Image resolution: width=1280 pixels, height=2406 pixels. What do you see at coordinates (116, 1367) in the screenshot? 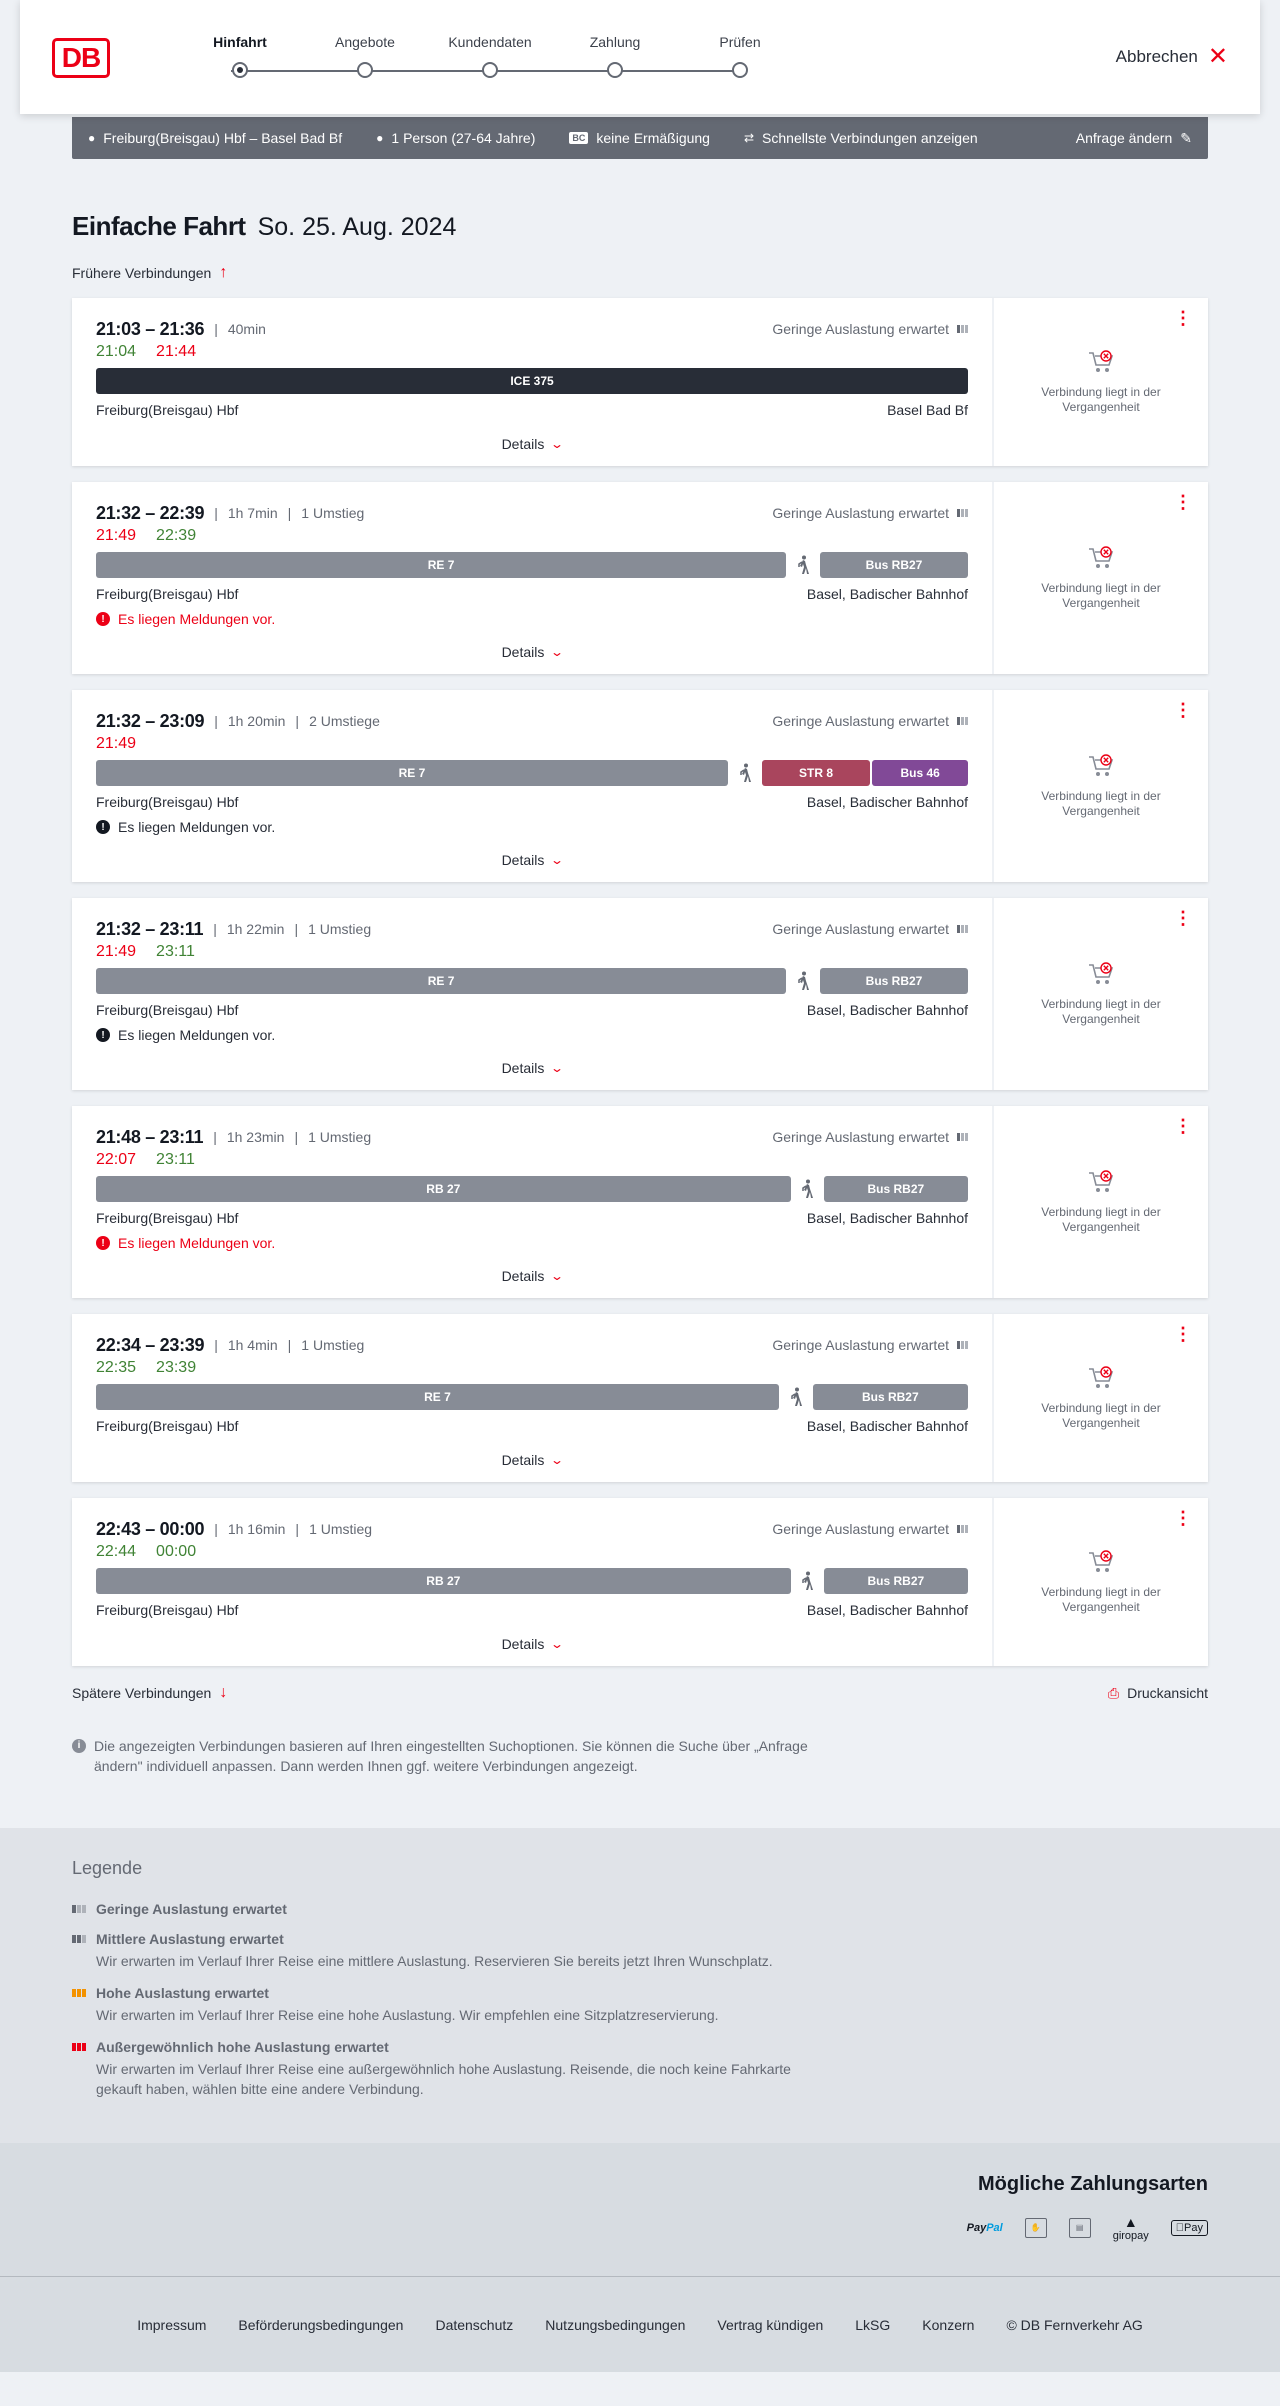
I see `realtime-departure: 22:35` at bounding box center [116, 1367].